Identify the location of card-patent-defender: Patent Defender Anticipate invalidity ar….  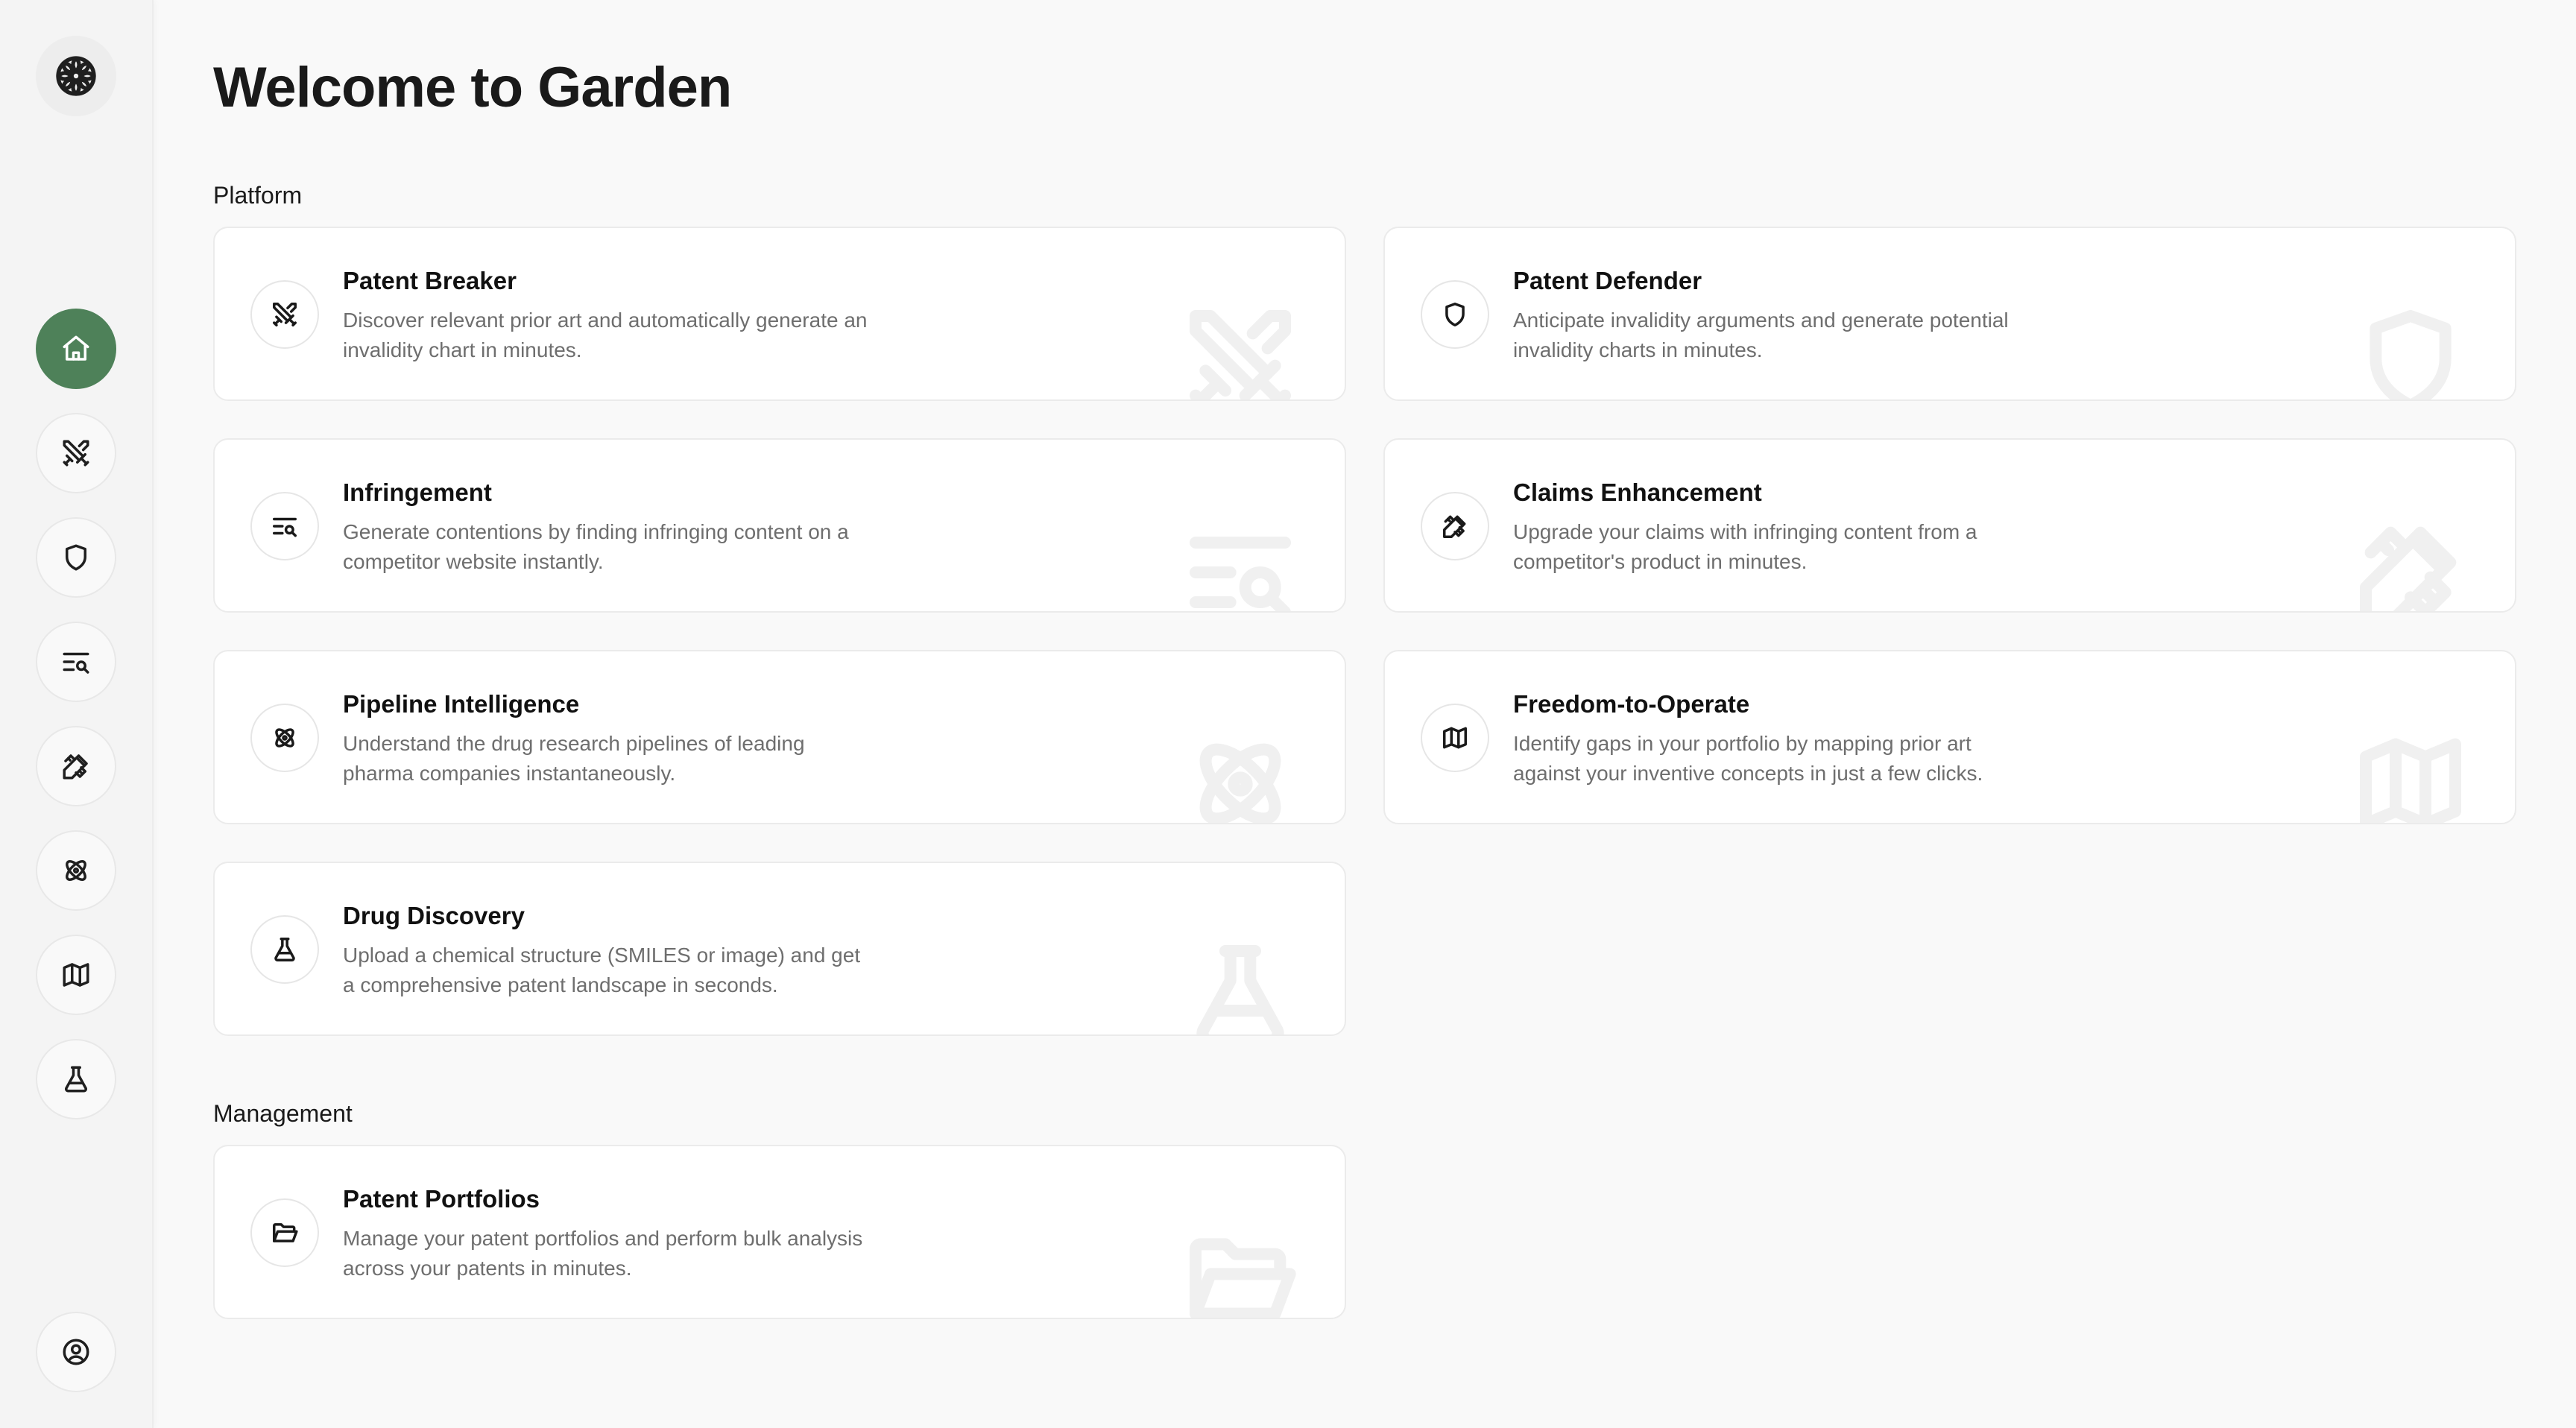
(1950, 314).